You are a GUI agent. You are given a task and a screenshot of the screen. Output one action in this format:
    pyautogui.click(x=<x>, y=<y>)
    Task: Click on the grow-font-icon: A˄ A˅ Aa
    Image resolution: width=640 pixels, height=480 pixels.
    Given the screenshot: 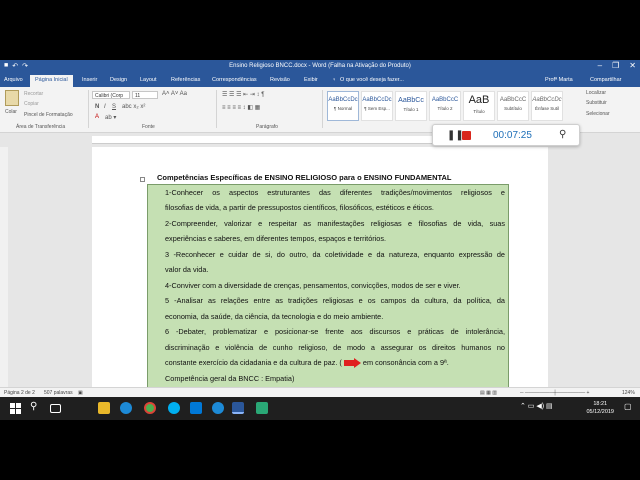 What is the action you would take?
    pyautogui.click(x=174, y=94)
    